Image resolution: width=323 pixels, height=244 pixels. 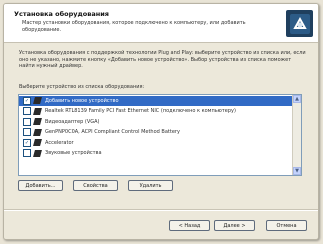 What do you see at coordinates (59, 142) in the screenshot?
I see `device-label: Accelerator` at bounding box center [59, 142].